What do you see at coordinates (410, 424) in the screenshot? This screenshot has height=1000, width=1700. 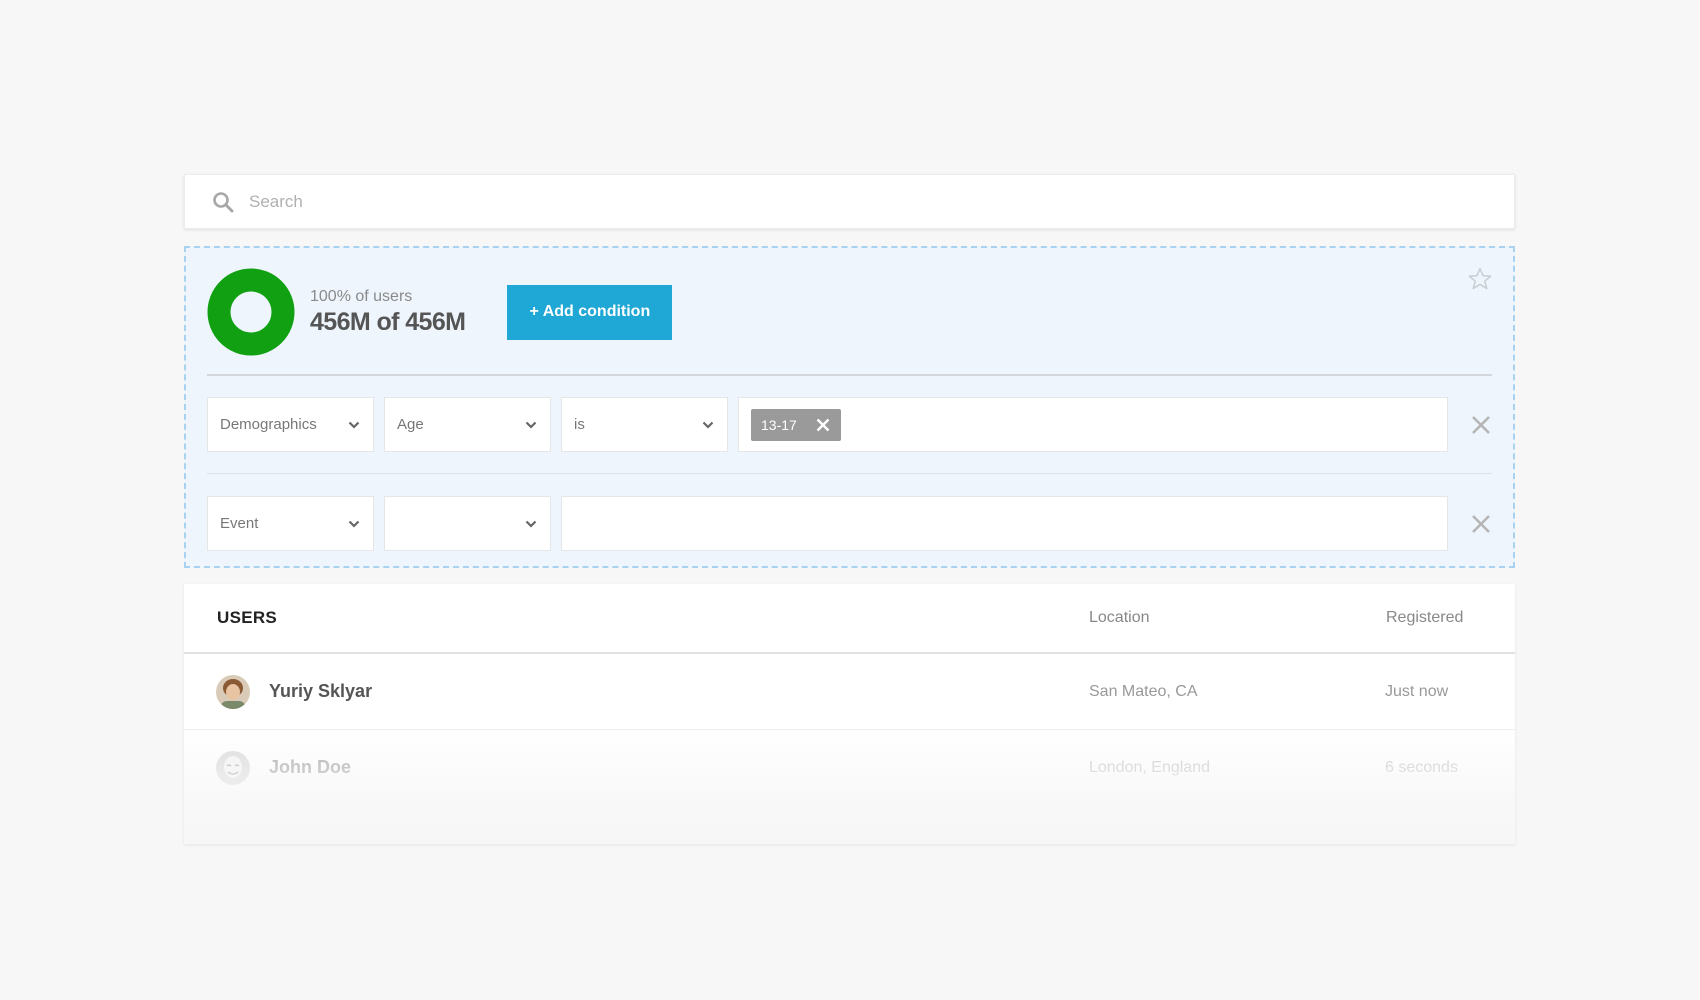 I see `field-value: Age` at bounding box center [410, 424].